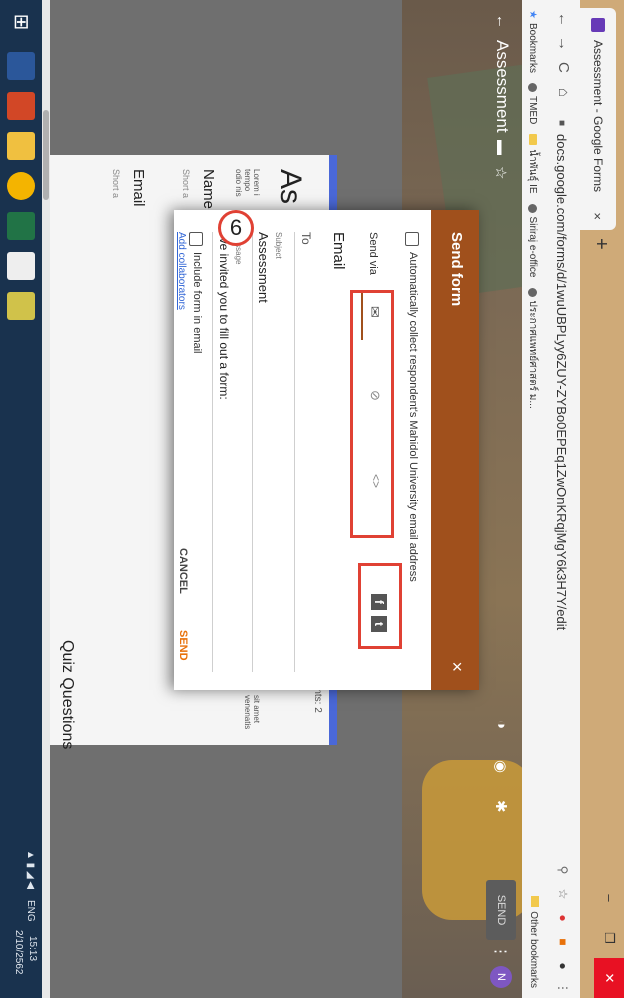 Image resolution: width=624 pixels, height=998 pixels. What do you see at coordinates (252, 452) in the screenshot?
I see `subject-underline` at bounding box center [252, 452].